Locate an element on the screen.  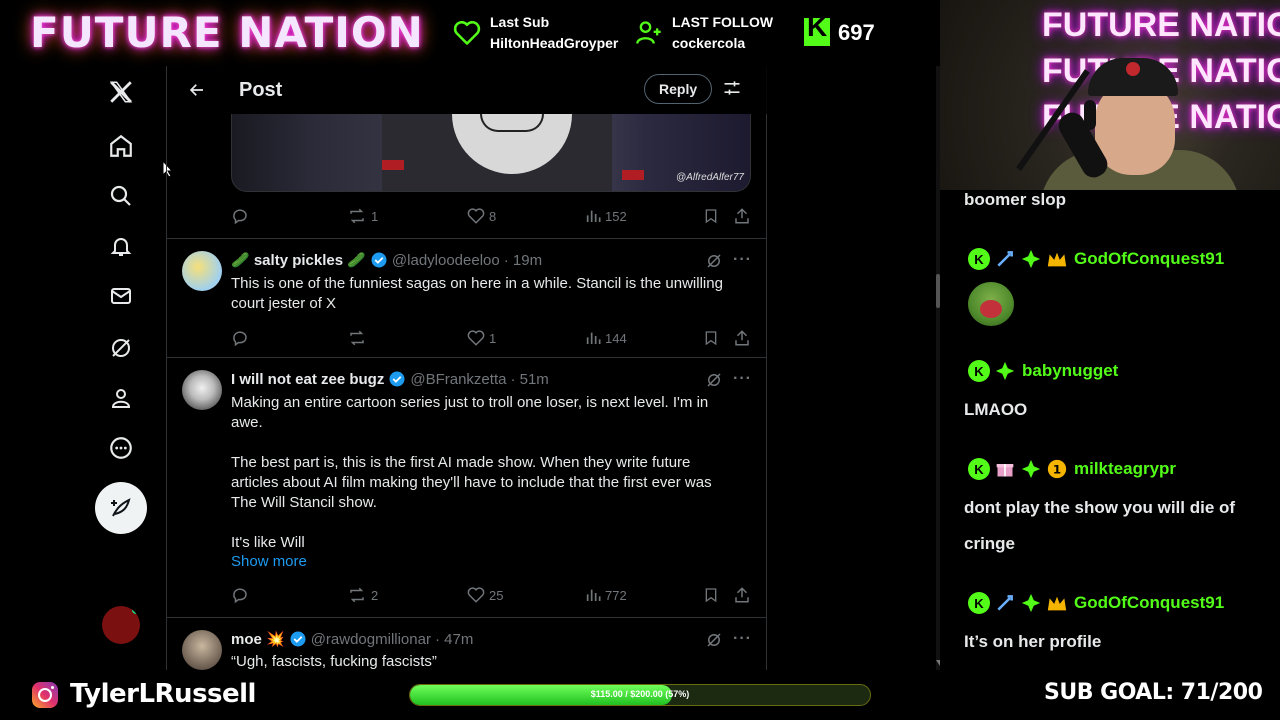
views-button: 152 is located at coordinates (606, 216).